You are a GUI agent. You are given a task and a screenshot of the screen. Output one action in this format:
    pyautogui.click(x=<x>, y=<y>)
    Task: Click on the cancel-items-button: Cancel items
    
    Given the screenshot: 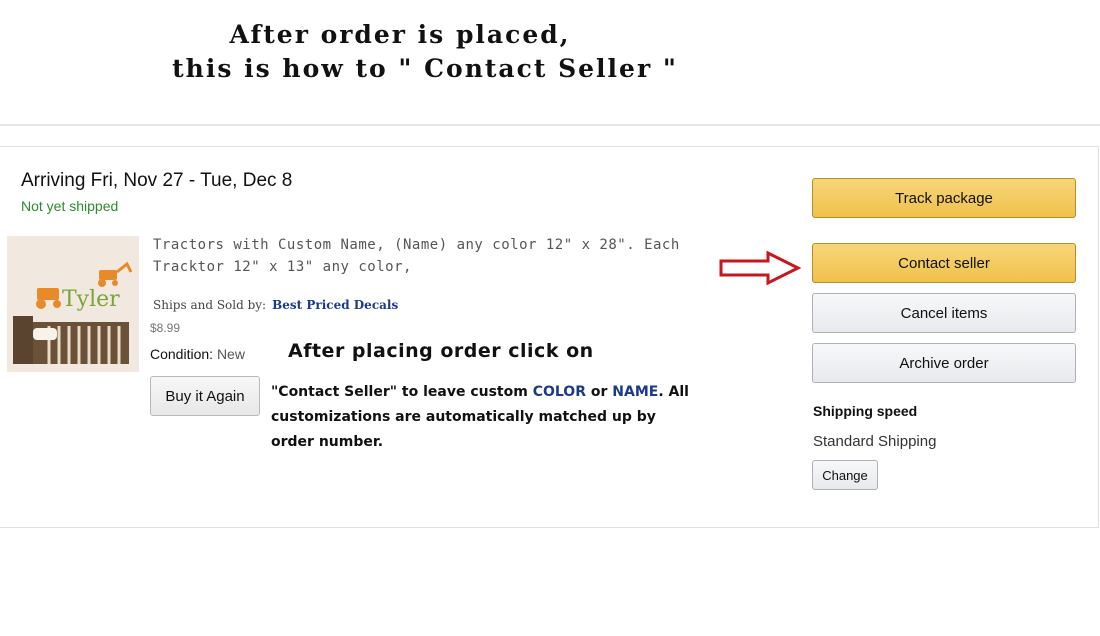 What is the action you would take?
    pyautogui.click(x=944, y=313)
    